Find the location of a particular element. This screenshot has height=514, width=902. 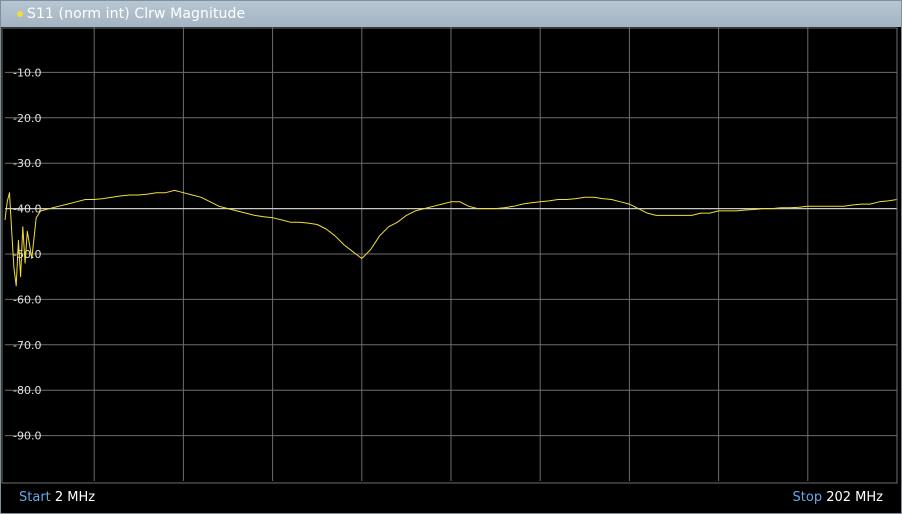

trace-indicator-icon is located at coordinates (20, 14).